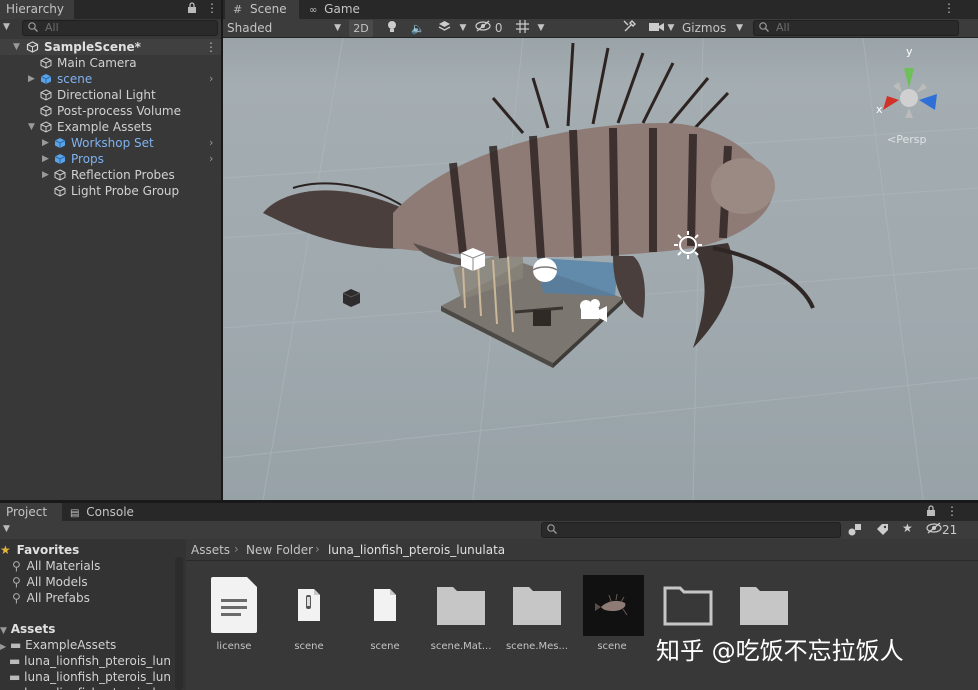 This screenshot has height=690, width=978. I want to click on tools-icon, so click(629, 28).